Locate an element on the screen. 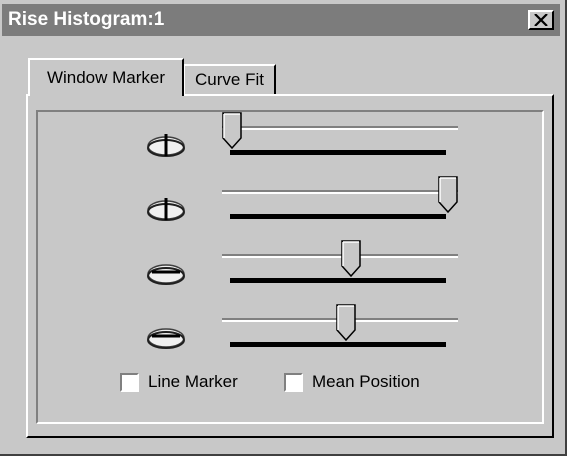 This screenshot has height=456, width=567. window-title: Rise Histogram:1 is located at coordinates (86, 19).